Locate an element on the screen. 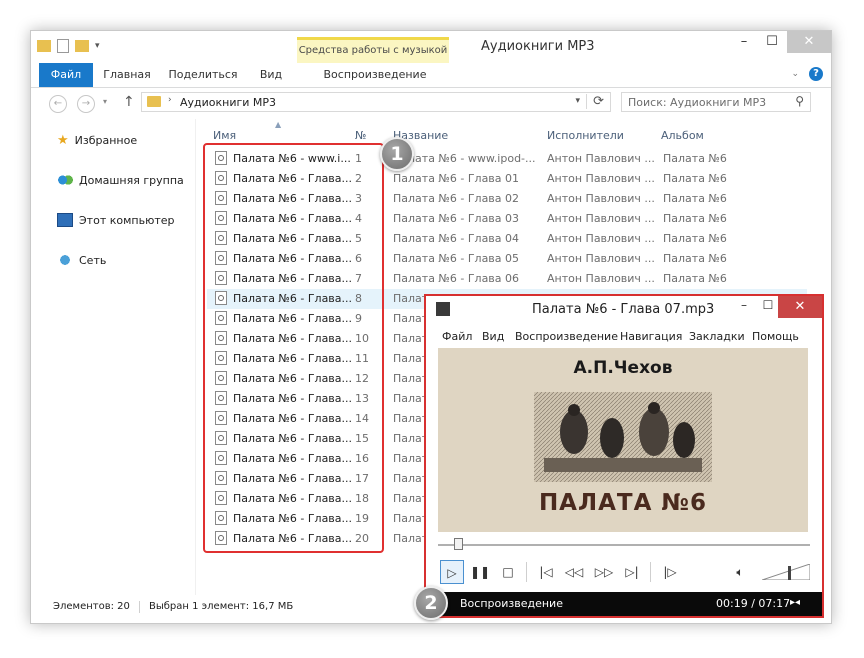  forward-button: → is located at coordinates (86, 104).